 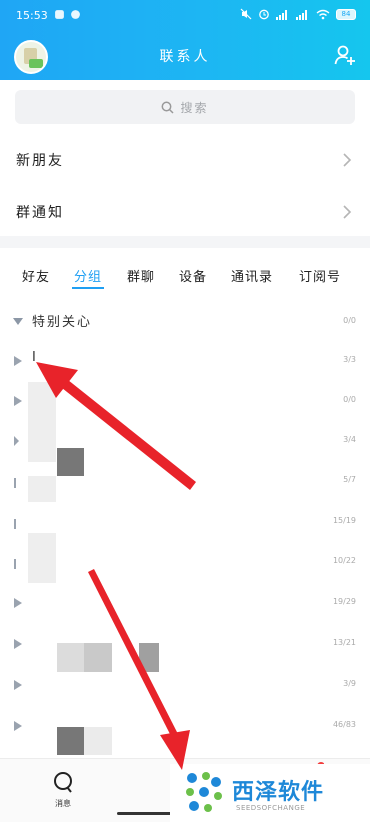 I want to click on group-name: I, so click(x=35, y=357).